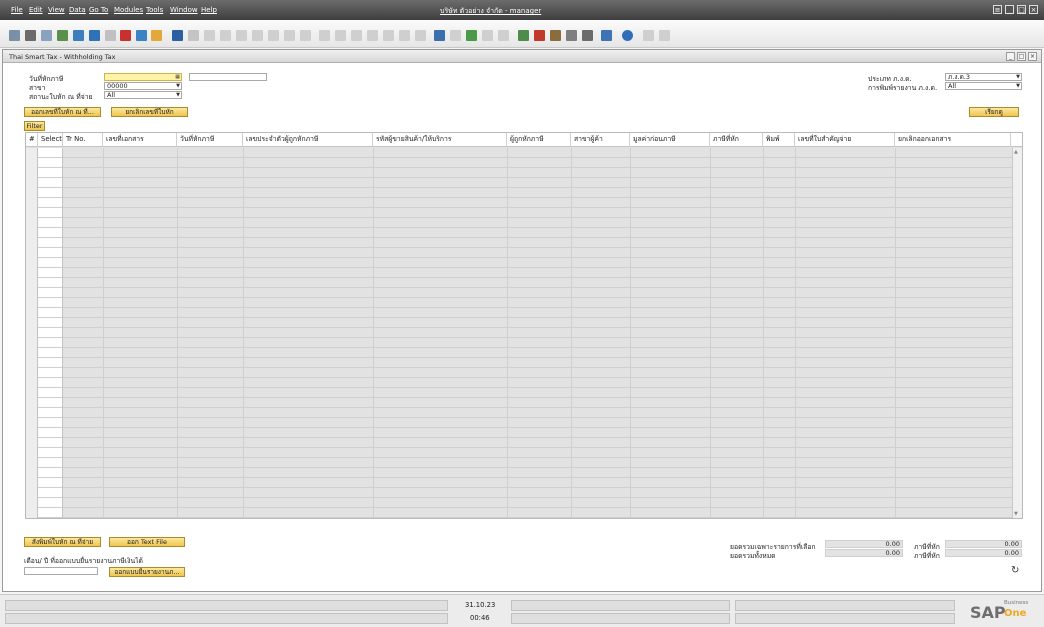 The height and width of the screenshot is (627, 1044). What do you see at coordinates (539, 140) in the screenshot?
I see `column-header-withholdee: ผู้ถูกหักภาษี` at bounding box center [539, 140].